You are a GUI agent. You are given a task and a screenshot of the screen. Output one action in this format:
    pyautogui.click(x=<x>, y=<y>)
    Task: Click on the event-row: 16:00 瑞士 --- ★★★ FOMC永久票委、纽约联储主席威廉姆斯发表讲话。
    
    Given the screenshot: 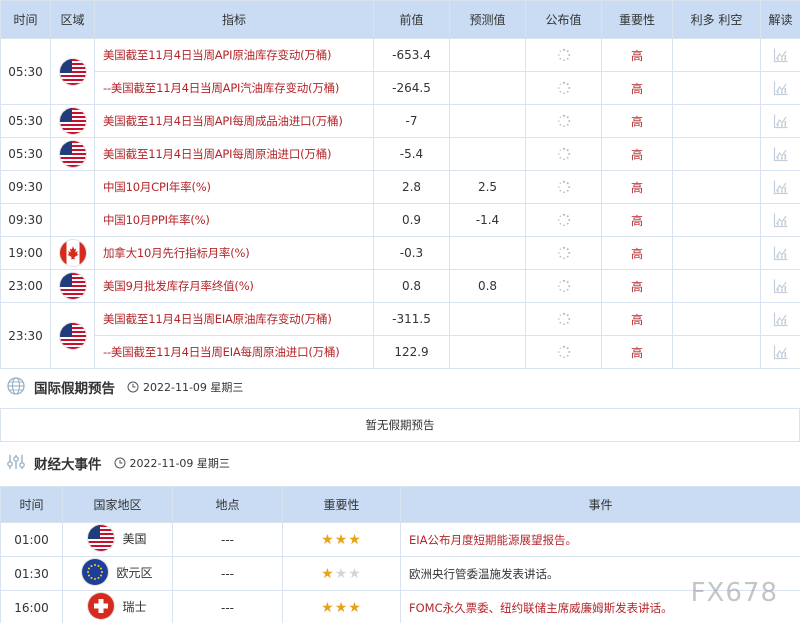 What is the action you would take?
    pyautogui.click(x=400, y=606)
    